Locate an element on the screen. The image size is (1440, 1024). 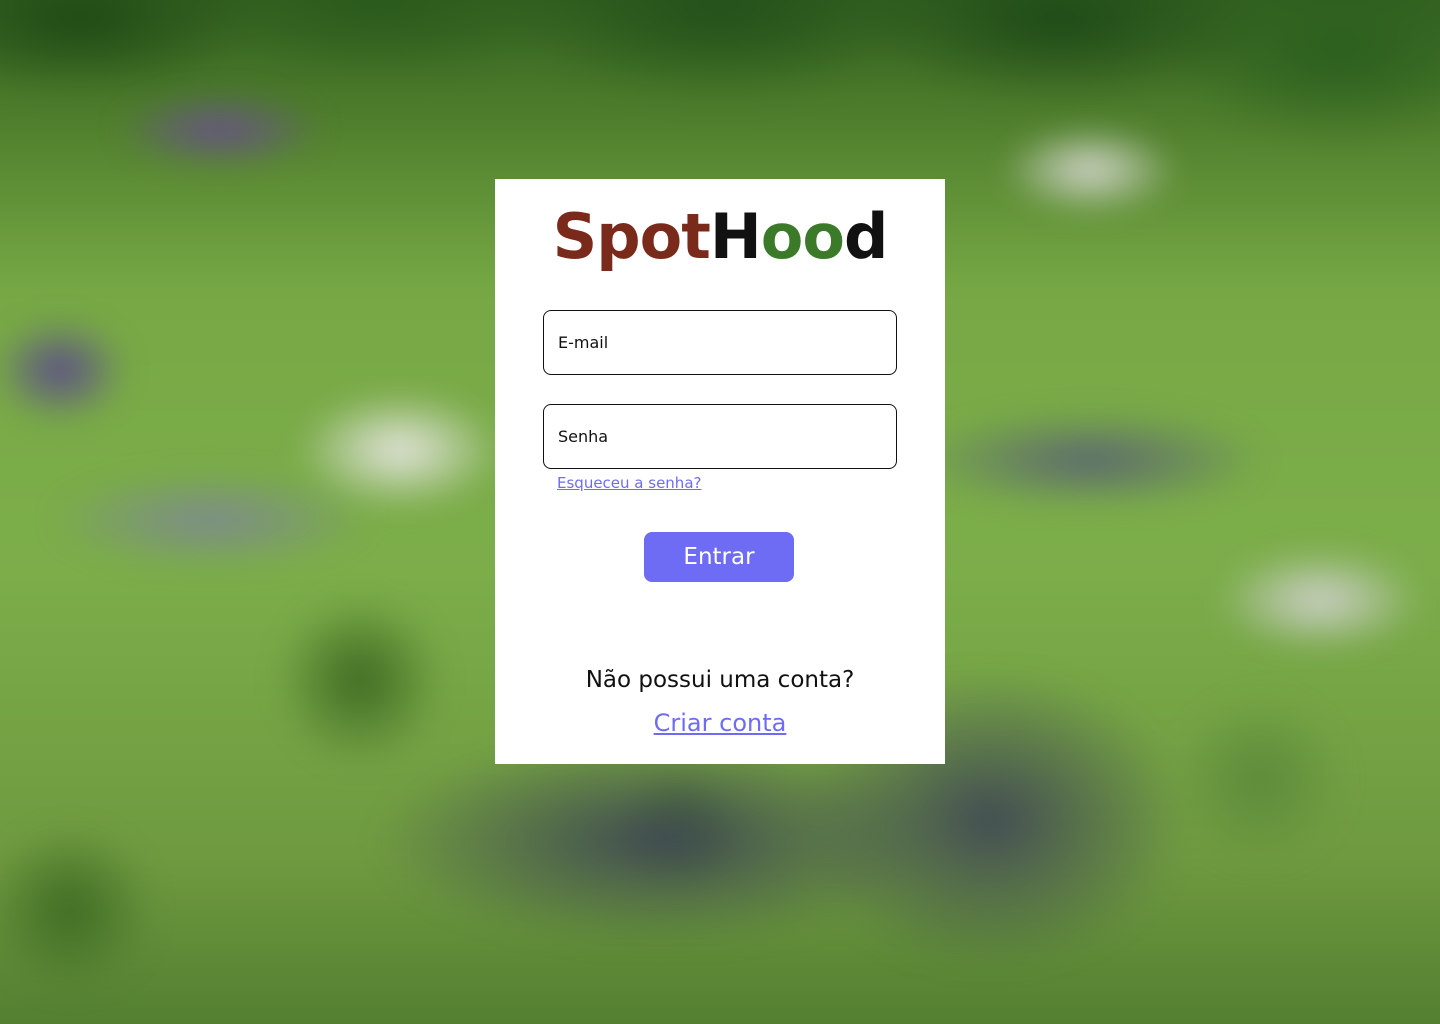
login-button: Entrar is located at coordinates (719, 557).